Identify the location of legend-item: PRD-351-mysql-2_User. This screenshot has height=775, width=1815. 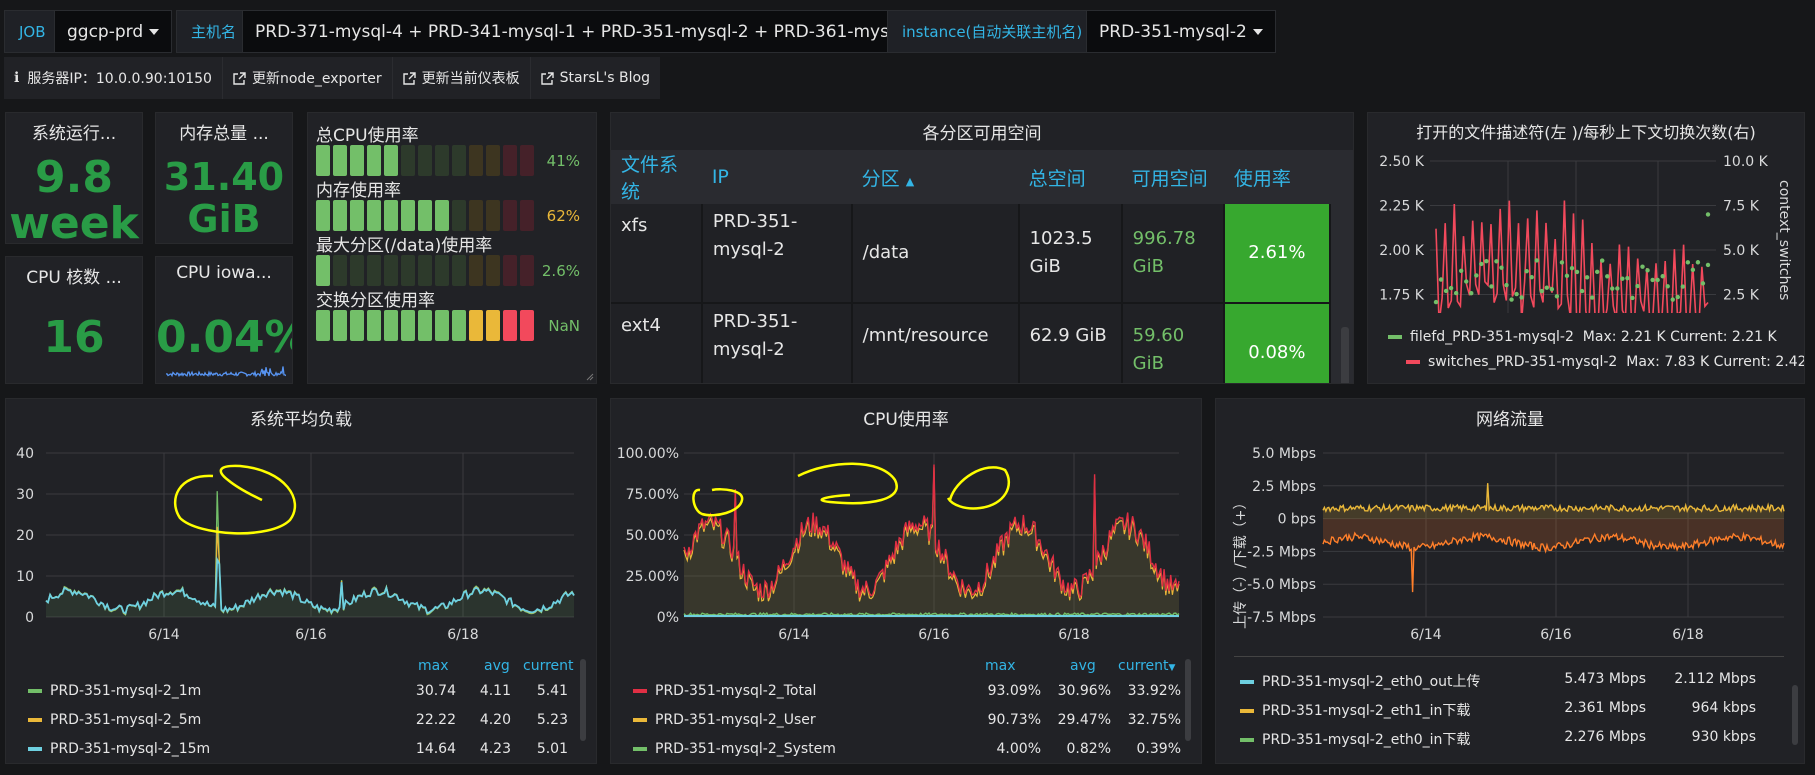
(724, 720).